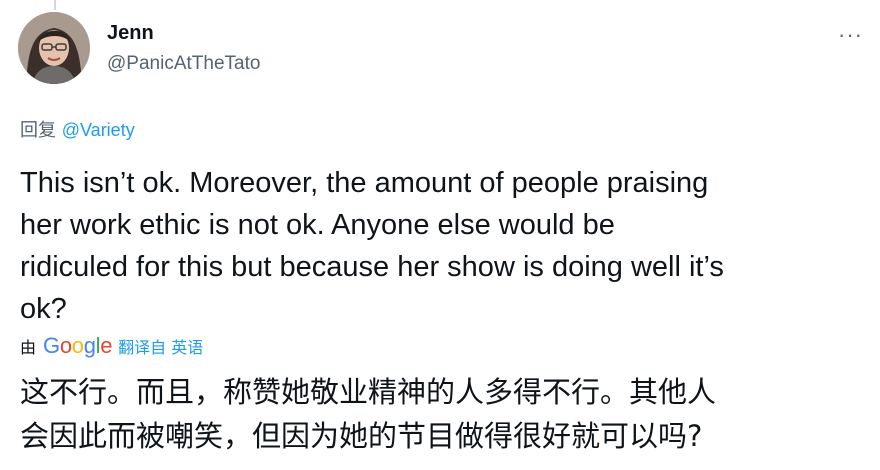 This screenshot has width=880, height=470. Describe the element at coordinates (183, 64) in the screenshot. I see `author-handle: @PanicAtTheTato` at that location.